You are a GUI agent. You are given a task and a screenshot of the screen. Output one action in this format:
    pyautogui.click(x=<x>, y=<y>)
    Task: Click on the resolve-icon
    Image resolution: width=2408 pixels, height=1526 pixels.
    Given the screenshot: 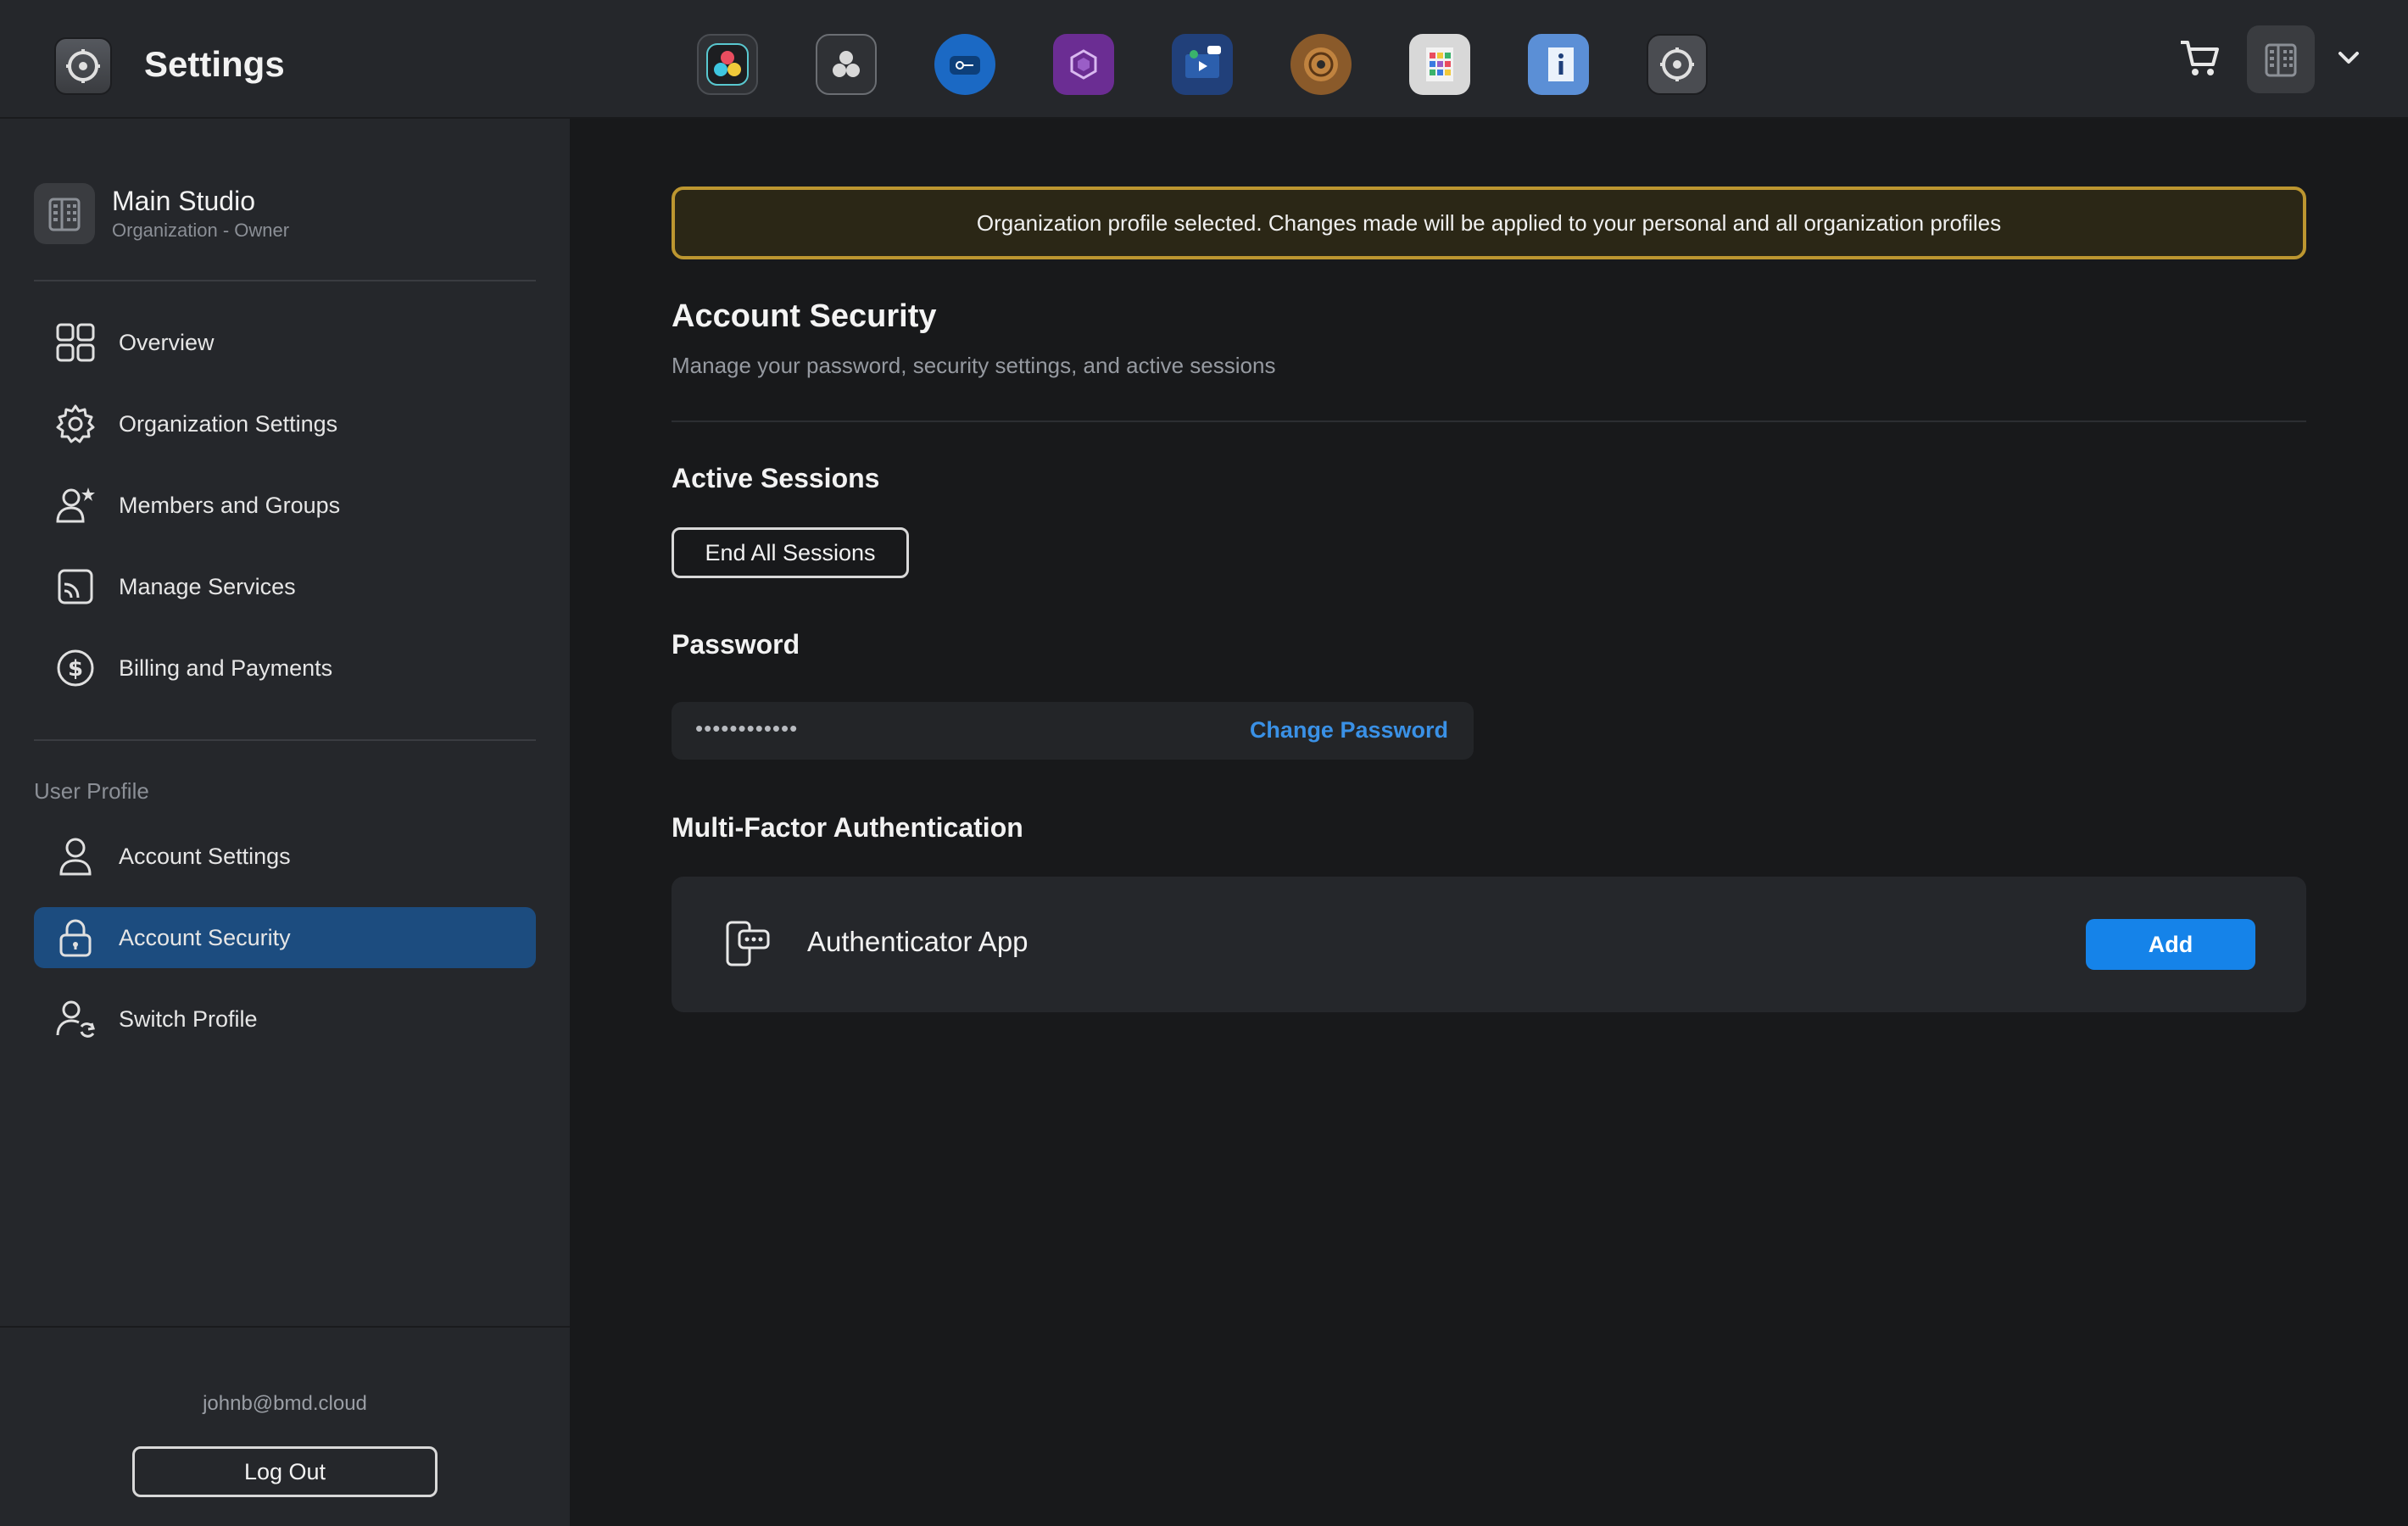 What is the action you would take?
    pyautogui.click(x=727, y=64)
    